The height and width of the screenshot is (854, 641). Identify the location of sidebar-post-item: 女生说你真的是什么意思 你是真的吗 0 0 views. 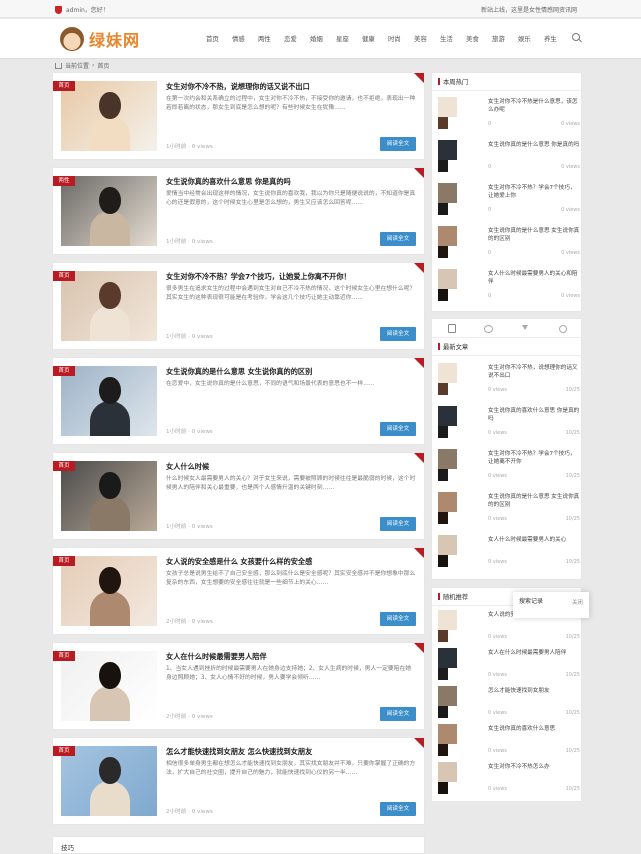
(509, 157).